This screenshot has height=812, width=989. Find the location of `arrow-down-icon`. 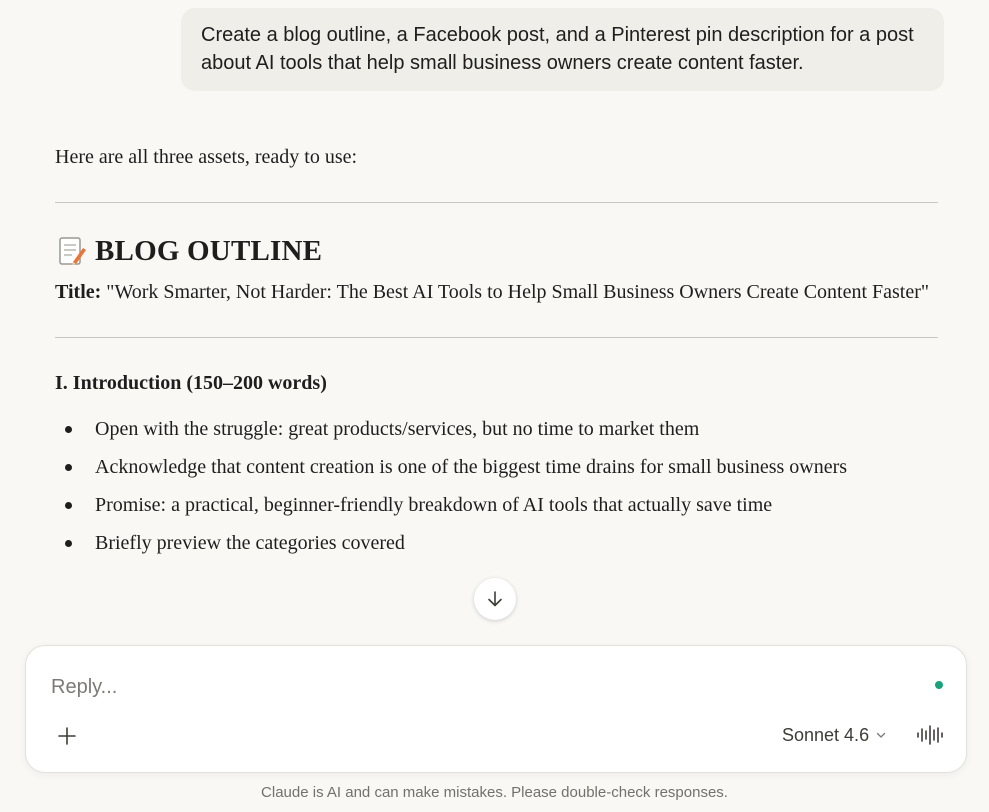

arrow-down-icon is located at coordinates (495, 599).